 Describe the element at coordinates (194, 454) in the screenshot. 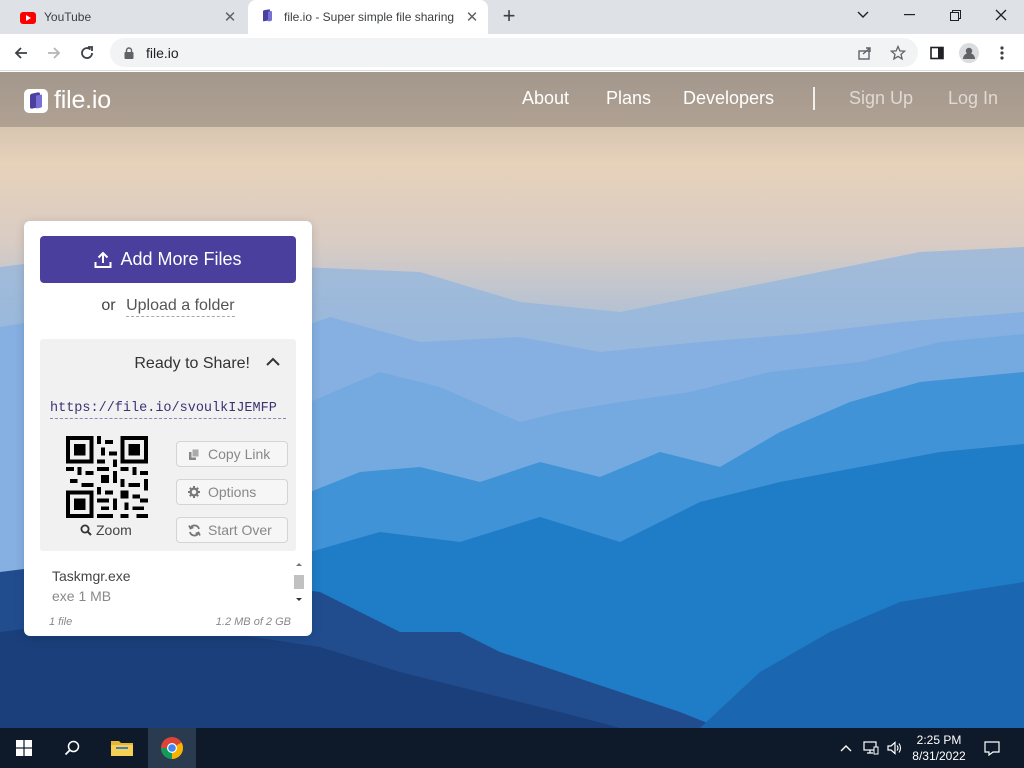

I see `copy-icon` at that location.